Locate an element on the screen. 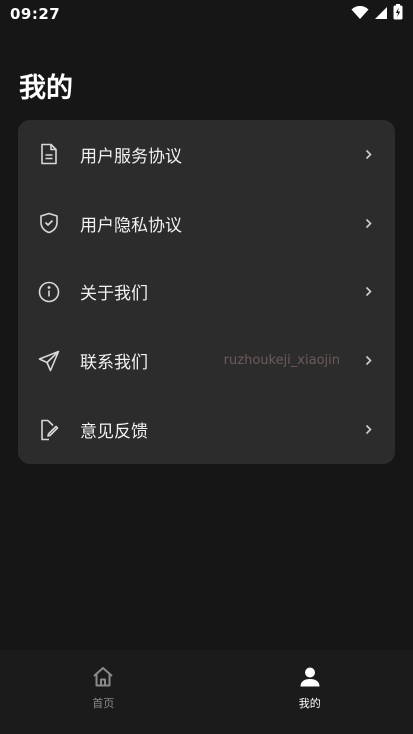  signal-icon is located at coordinates (381, 14).